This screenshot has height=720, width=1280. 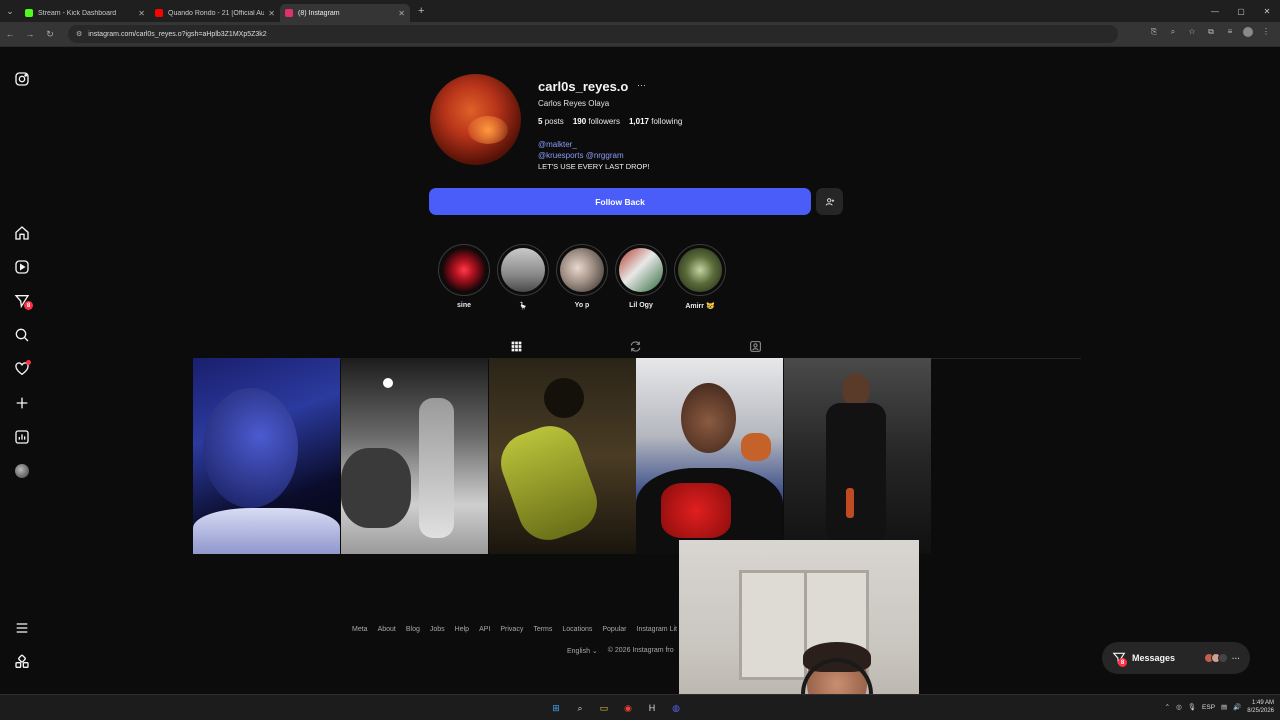 I want to click on browser-tab-active: (8) Instagram ✕, so click(x=345, y=13).